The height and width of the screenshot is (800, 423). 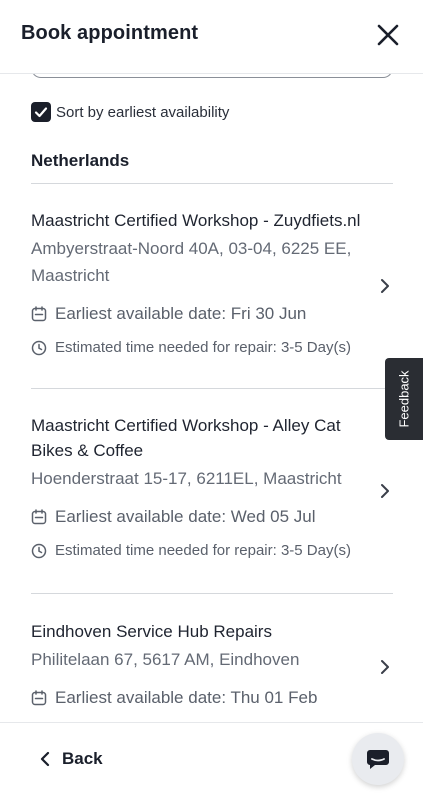 I want to click on footer: Back, so click(x=211, y=761).